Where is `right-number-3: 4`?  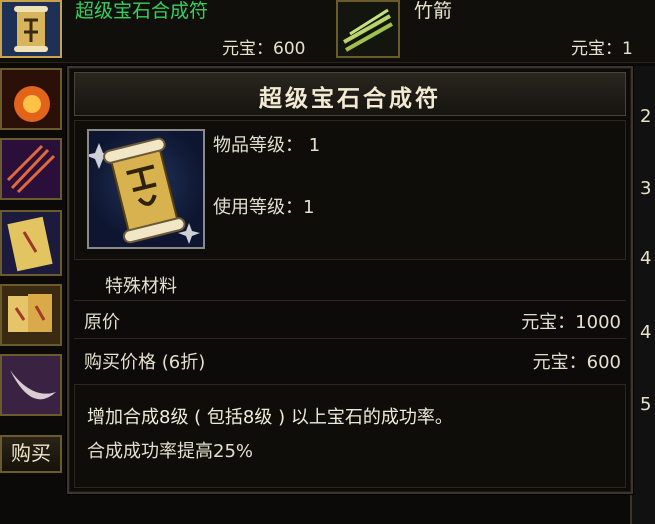 right-number-3: 4 is located at coordinates (646, 258).